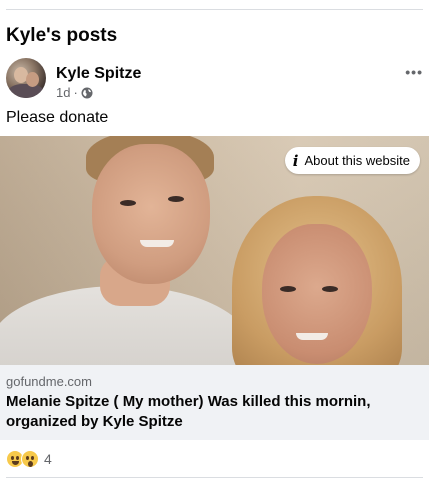 The image size is (429, 484). I want to click on link-domain: gofundme.com, so click(49, 381).